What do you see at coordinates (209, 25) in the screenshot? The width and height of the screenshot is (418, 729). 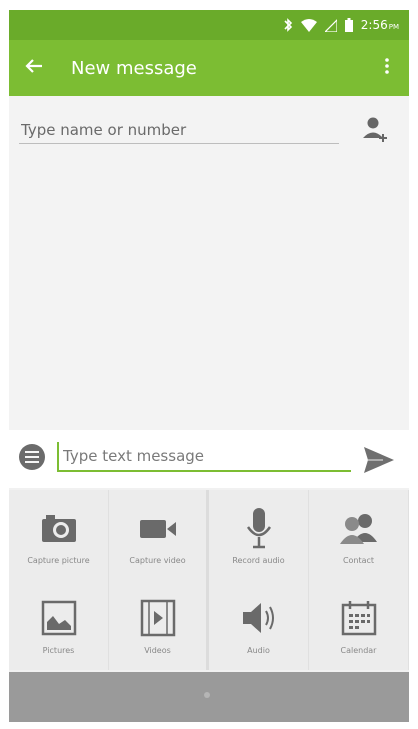 I see `status-bar: 2:56PM` at bounding box center [209, 25].